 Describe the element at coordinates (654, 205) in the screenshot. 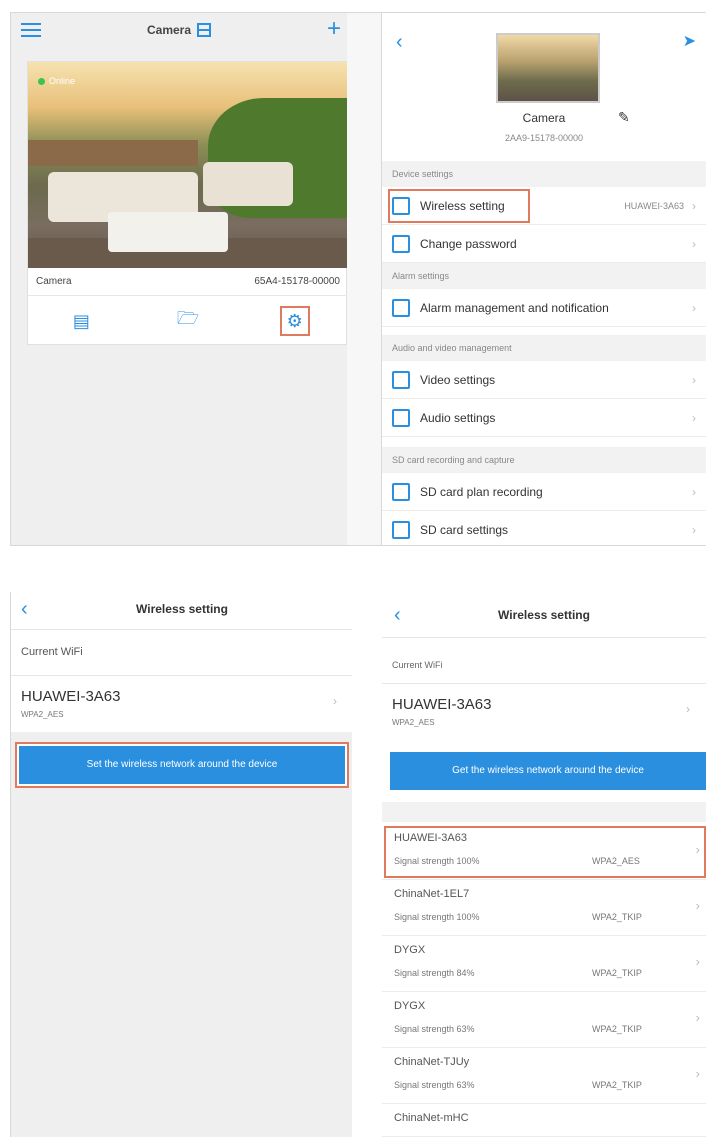

I see `row-value: HUAWEI-3A63` at that location.